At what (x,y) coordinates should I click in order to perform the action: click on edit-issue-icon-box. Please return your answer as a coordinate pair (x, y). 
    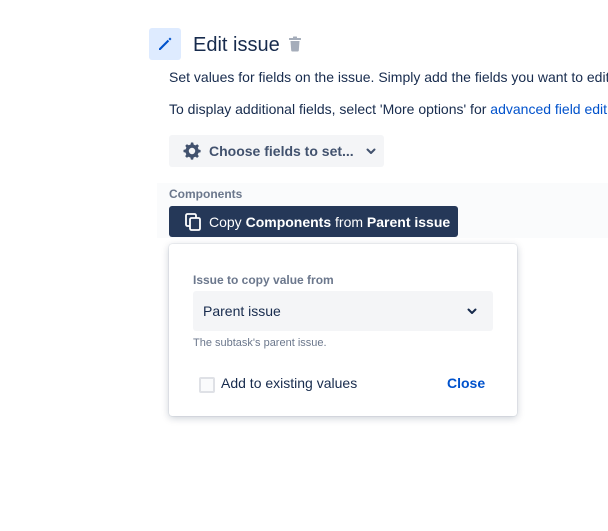
    Looking at the image, I should click on (165, 44).